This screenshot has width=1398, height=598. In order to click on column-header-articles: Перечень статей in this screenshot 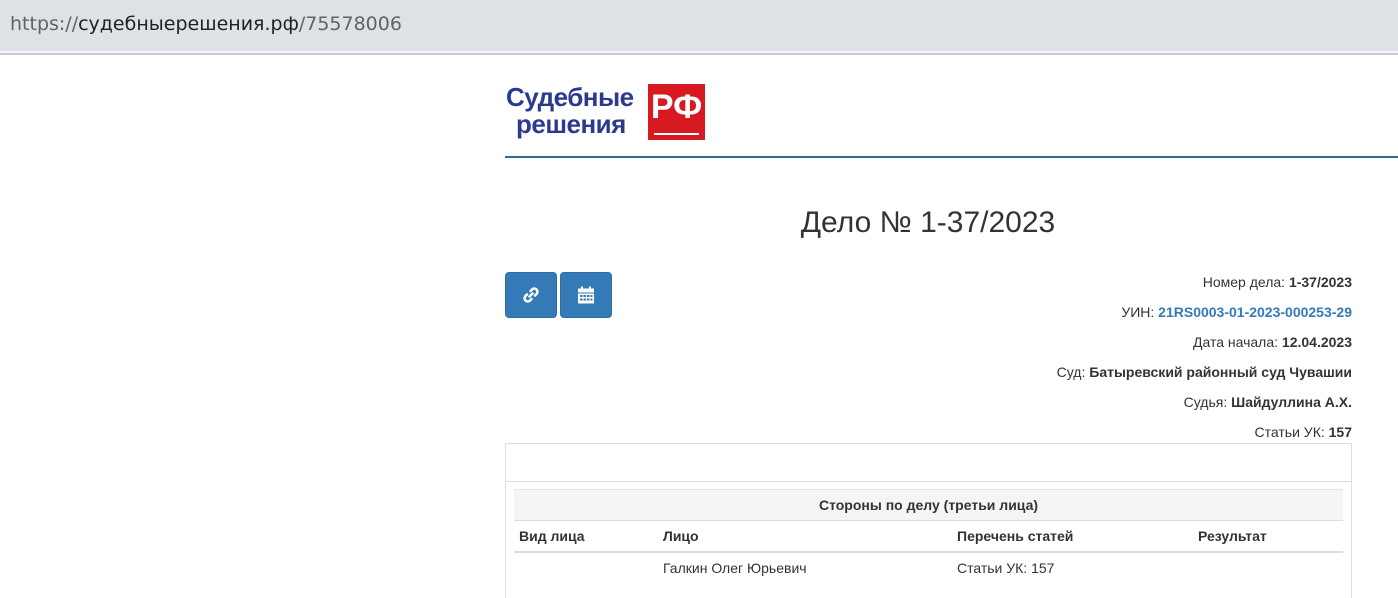, I will do `click(1072, 536)`.